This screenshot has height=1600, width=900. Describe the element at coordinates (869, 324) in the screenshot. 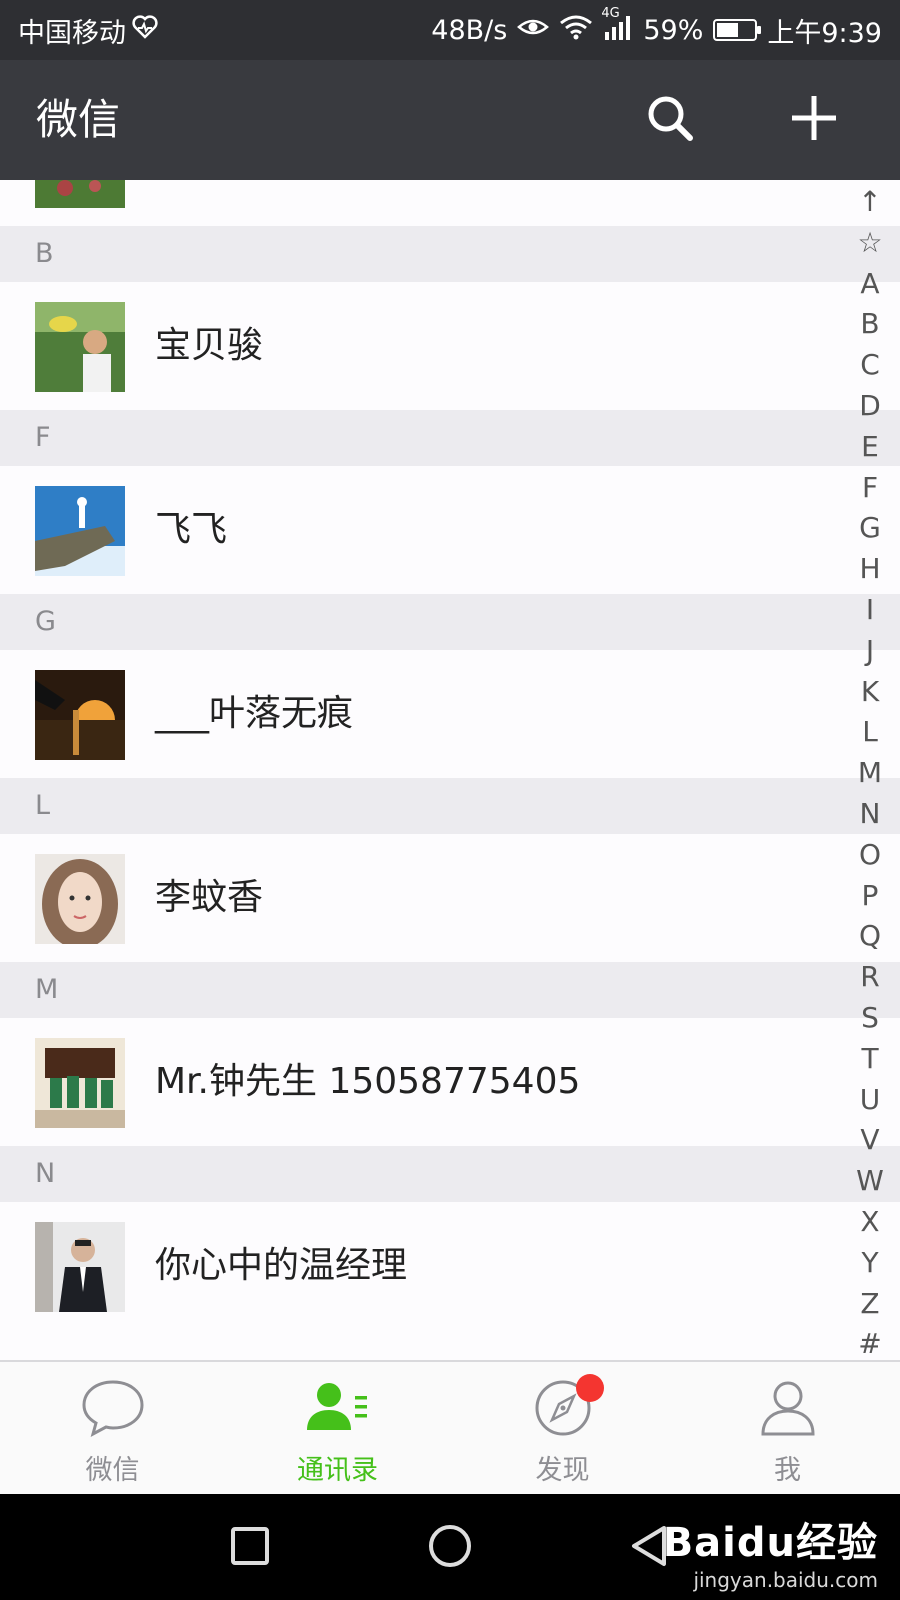

I see `index-letter: B` at that location.